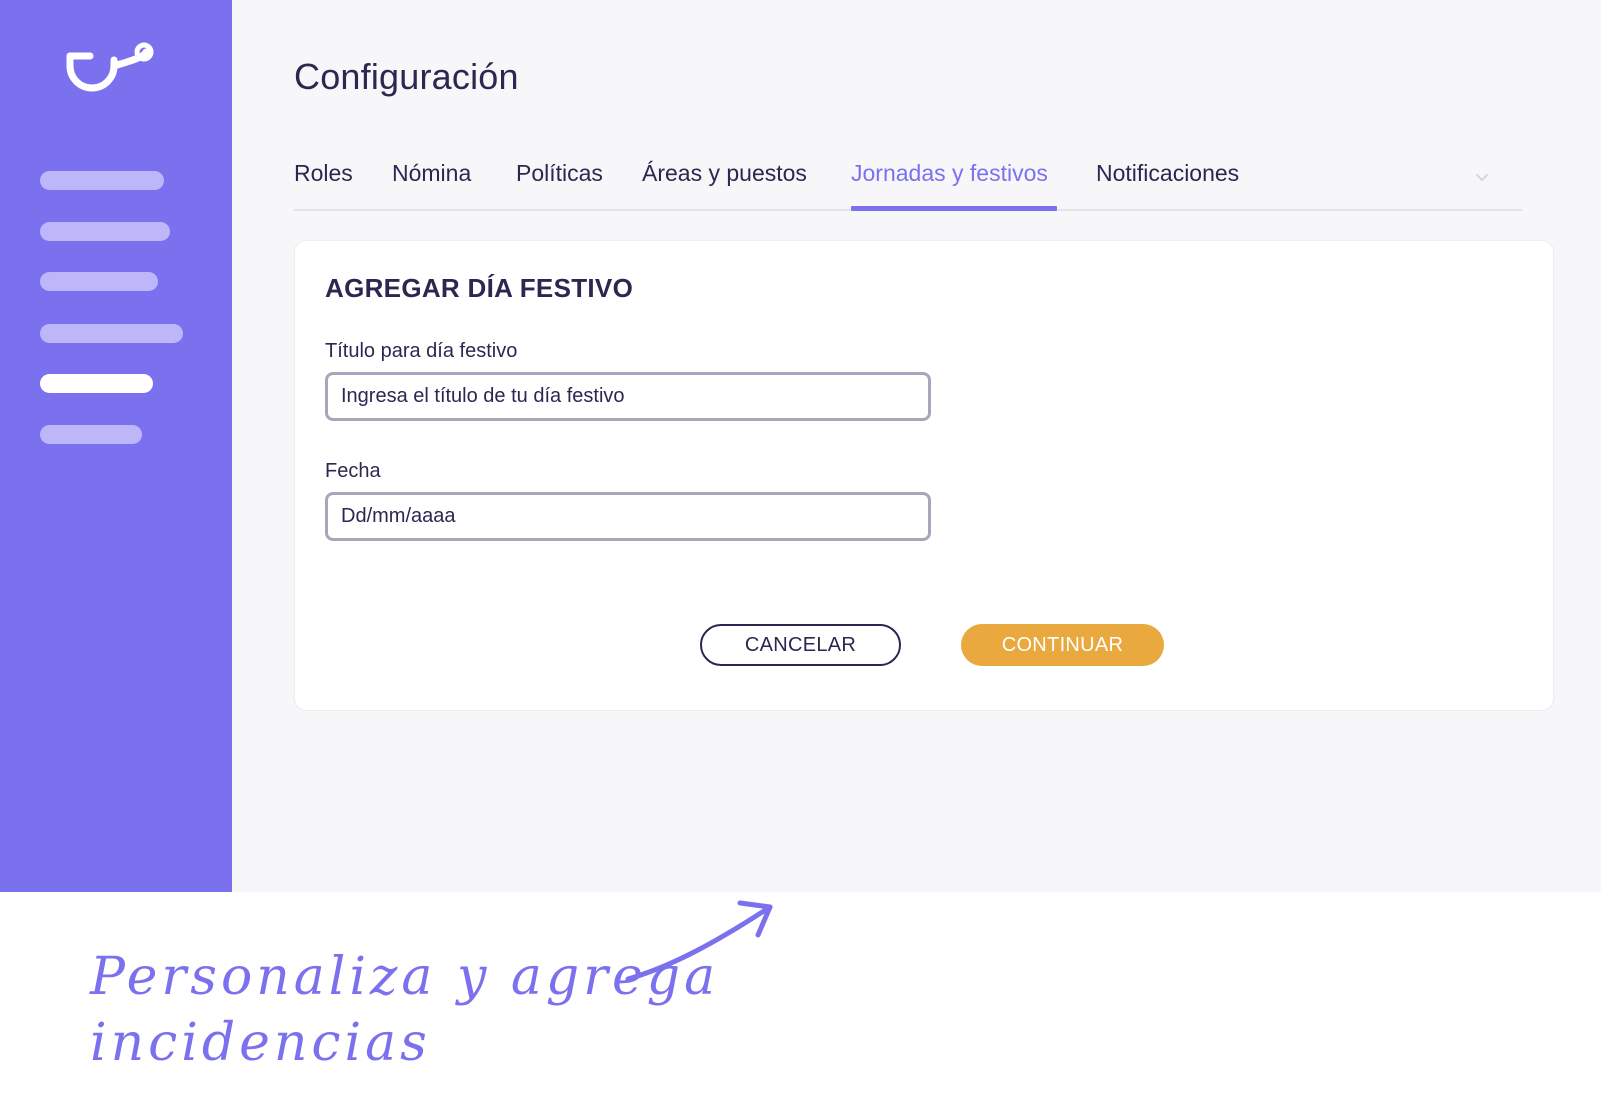 This screenshot has width=1601, height=1112. Describe the element at coordinates (724, 173) in the screenshot. I see `tab-areas-puestos: Áreas y puestos` at that location.